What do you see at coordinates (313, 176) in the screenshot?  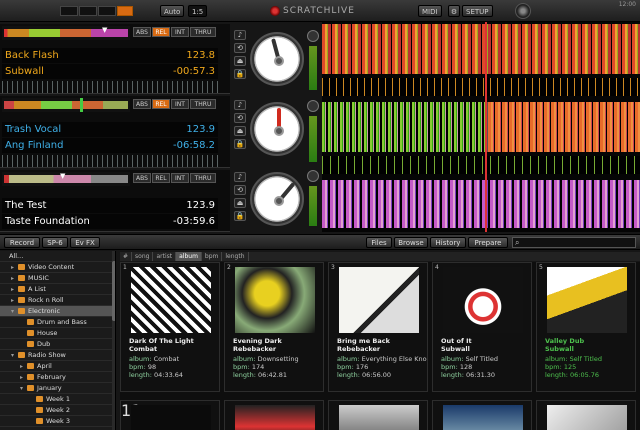 I see `deck-3-pitch-knob` at bounding box center [313, 176].